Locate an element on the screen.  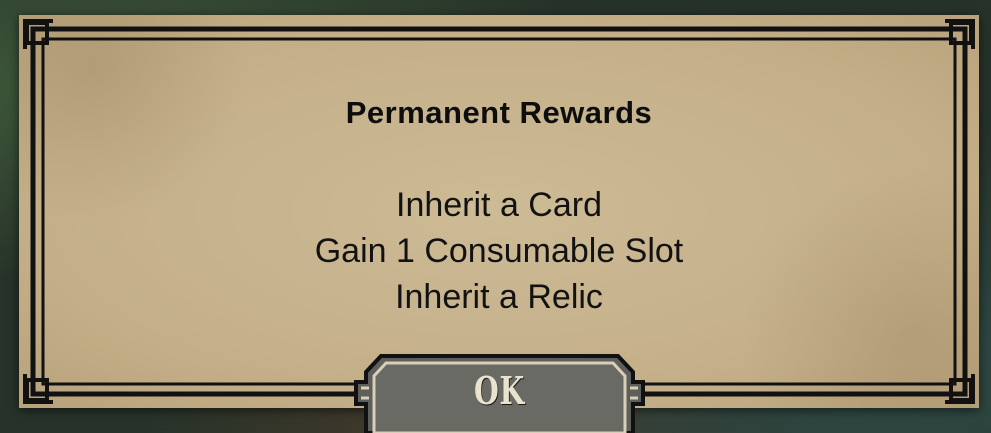
dialog-title: Permanent Rewards is located at coordinates (499, 112).